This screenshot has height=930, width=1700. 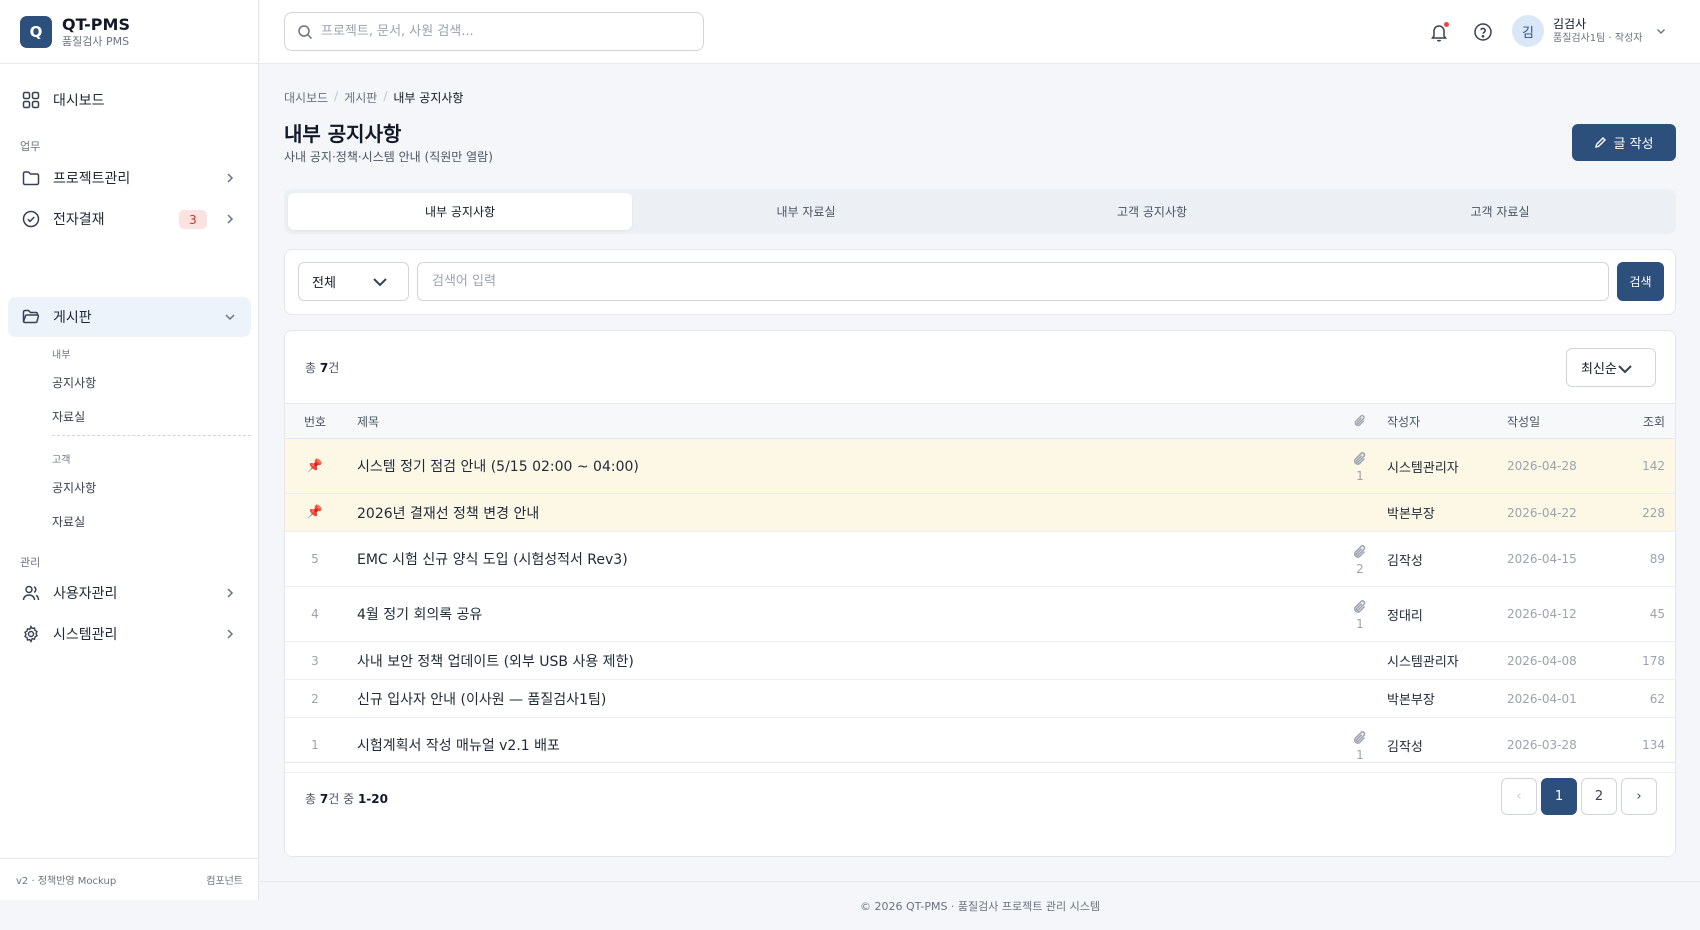 I want to click on sidebar-item-dashboard: 대시보드, so click(x=129, y=100).